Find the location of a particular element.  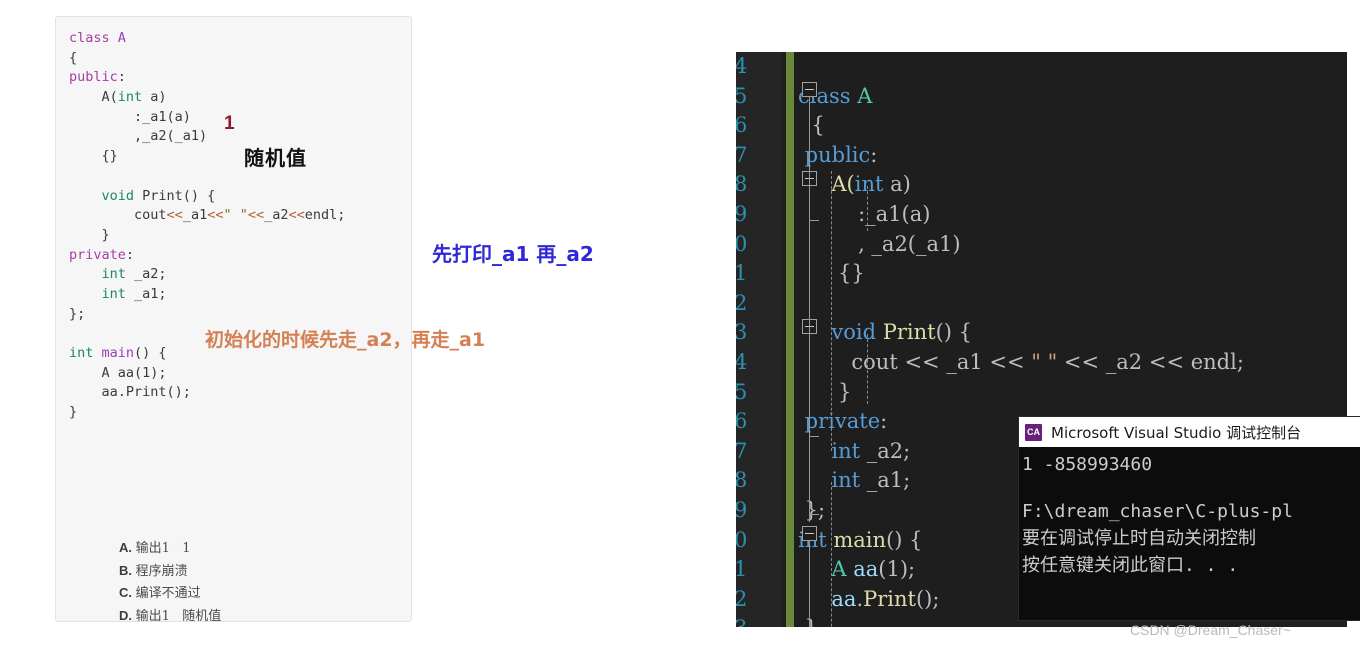

code-line: int _a1; is located at coordinates (238, 295).